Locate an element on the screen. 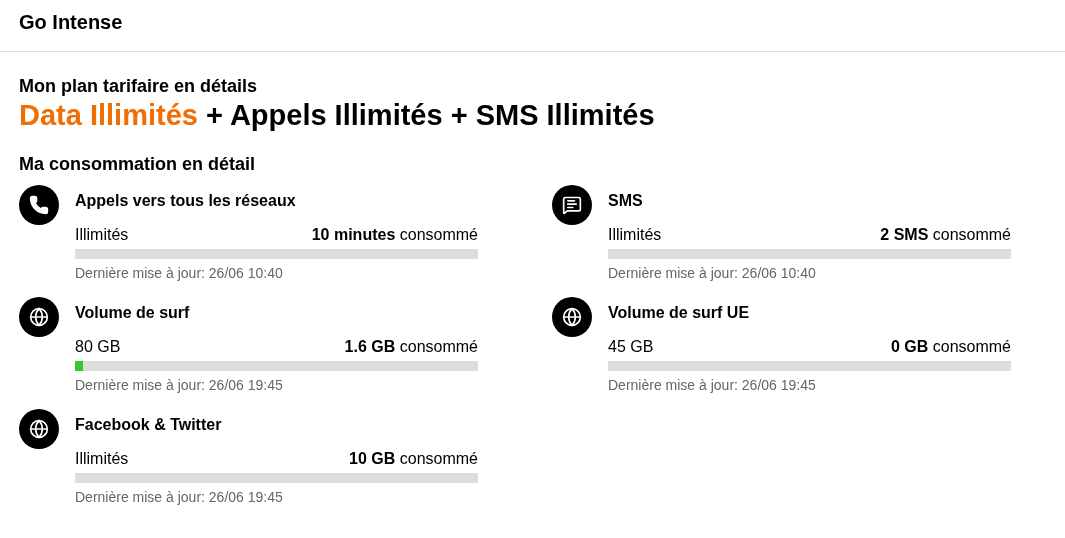  usage-consumed: 10 minutes consommé is located at coordinates (394, 235).